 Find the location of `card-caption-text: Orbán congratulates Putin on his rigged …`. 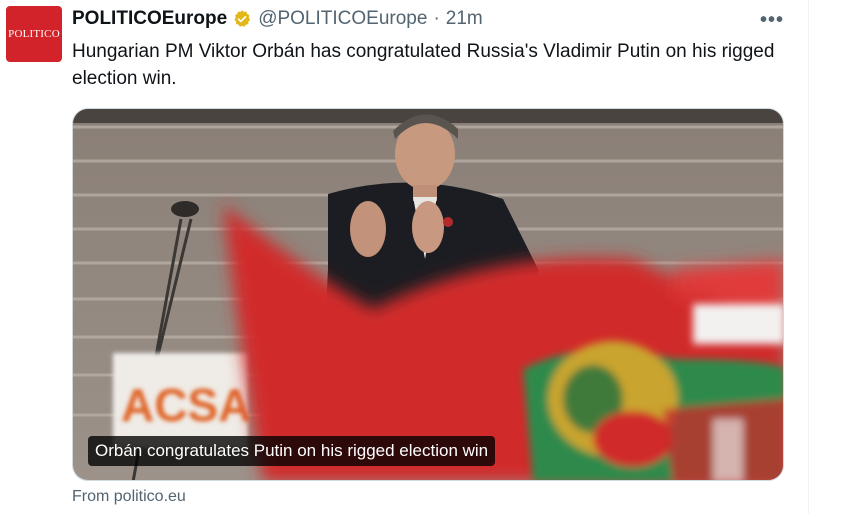

card-caption-text: Orbán congratulates Putin on his rigged … is located at coordinates (292, 450).